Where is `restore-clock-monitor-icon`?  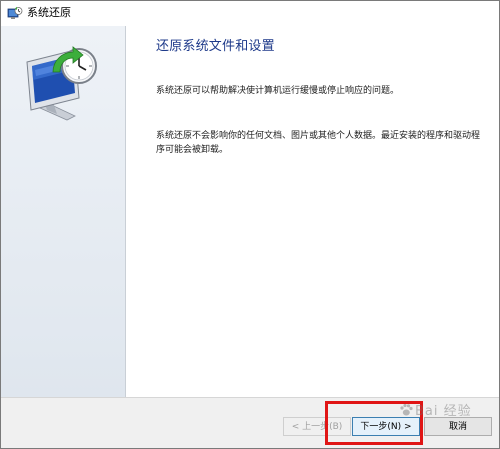
restore-clock-monitor-icon is located at coordinates (61, 83).